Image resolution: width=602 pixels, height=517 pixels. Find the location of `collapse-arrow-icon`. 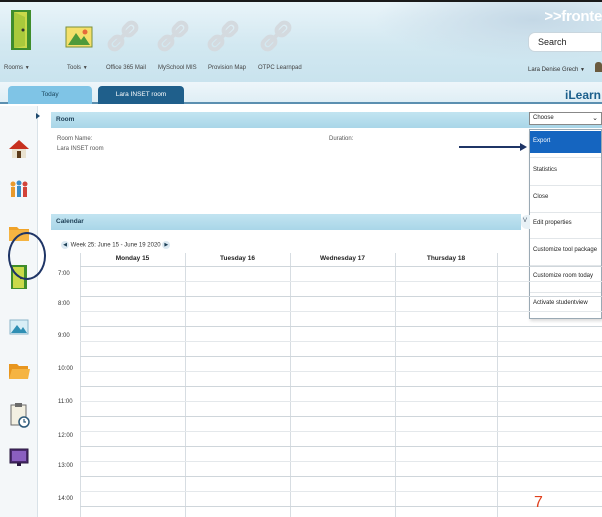

collapse-arrow-icon is located at coordinates (38, 116).